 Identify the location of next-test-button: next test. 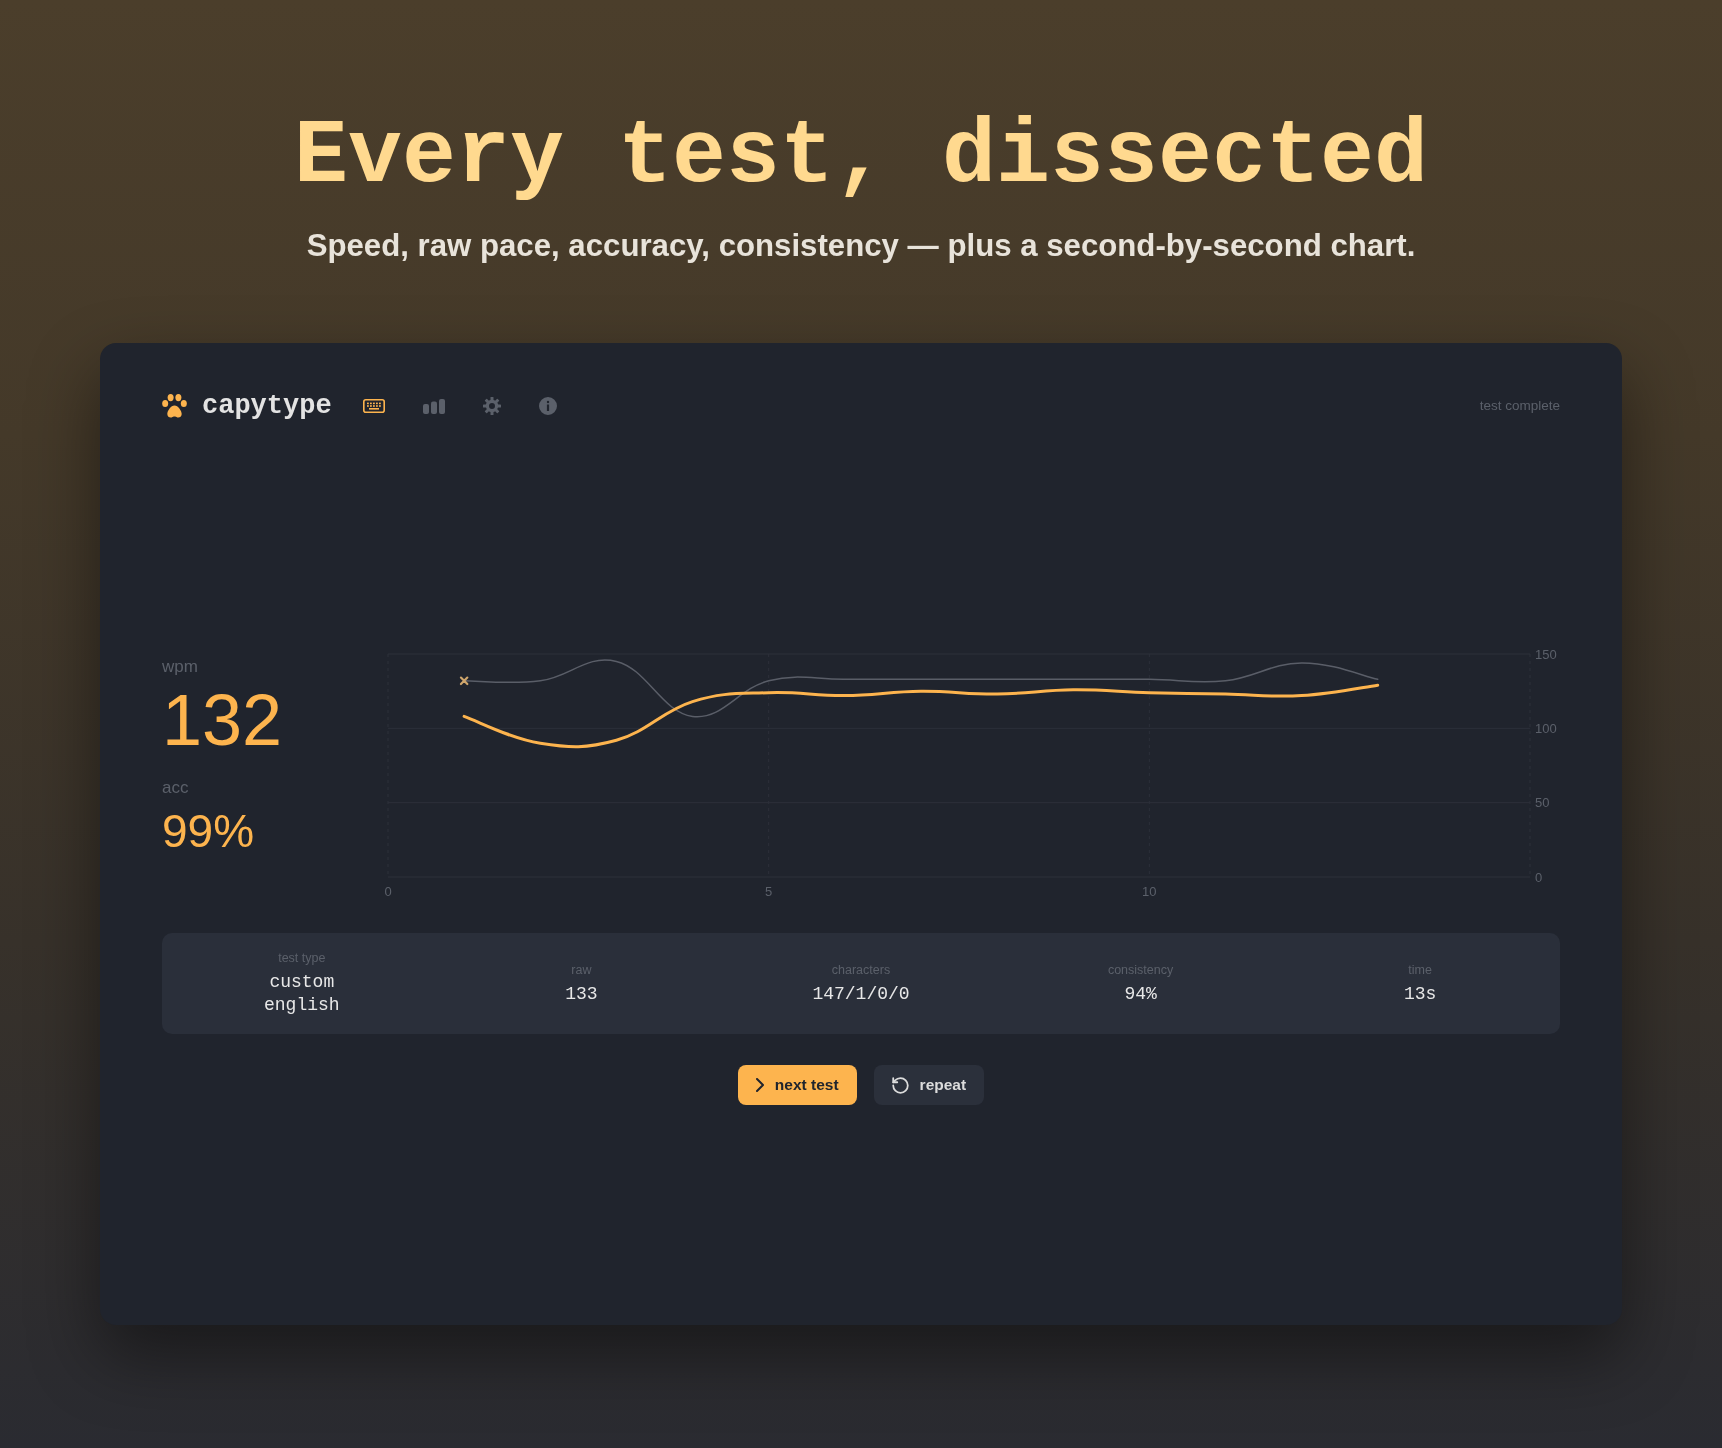
(797, 1085).